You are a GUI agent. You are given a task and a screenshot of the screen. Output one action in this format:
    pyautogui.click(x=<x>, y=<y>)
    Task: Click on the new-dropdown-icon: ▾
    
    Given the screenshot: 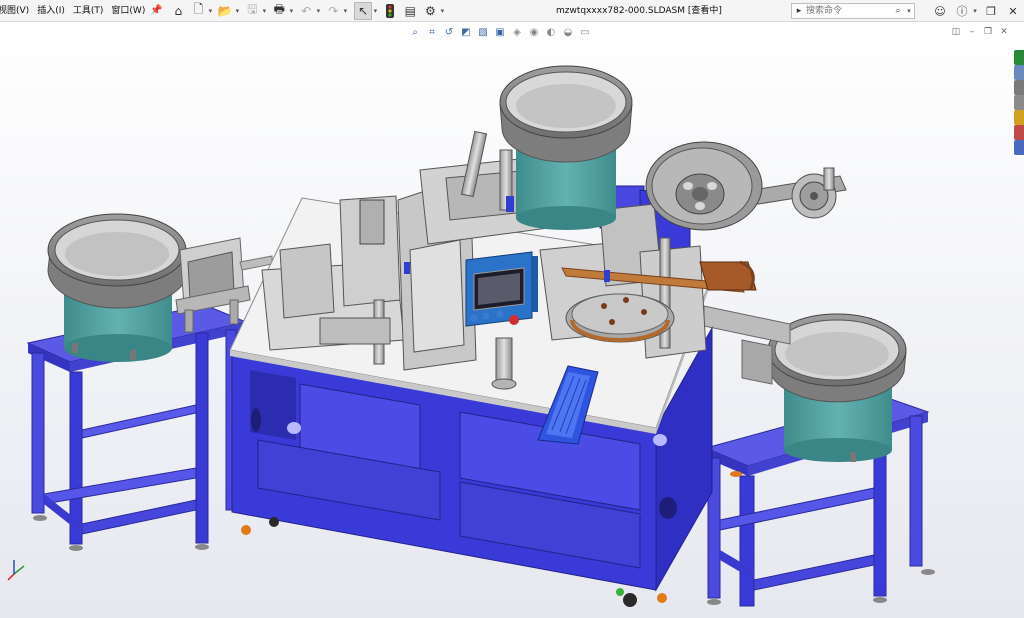 What is the action you would take?
    pyautogui.click(x=210, y=11)
    